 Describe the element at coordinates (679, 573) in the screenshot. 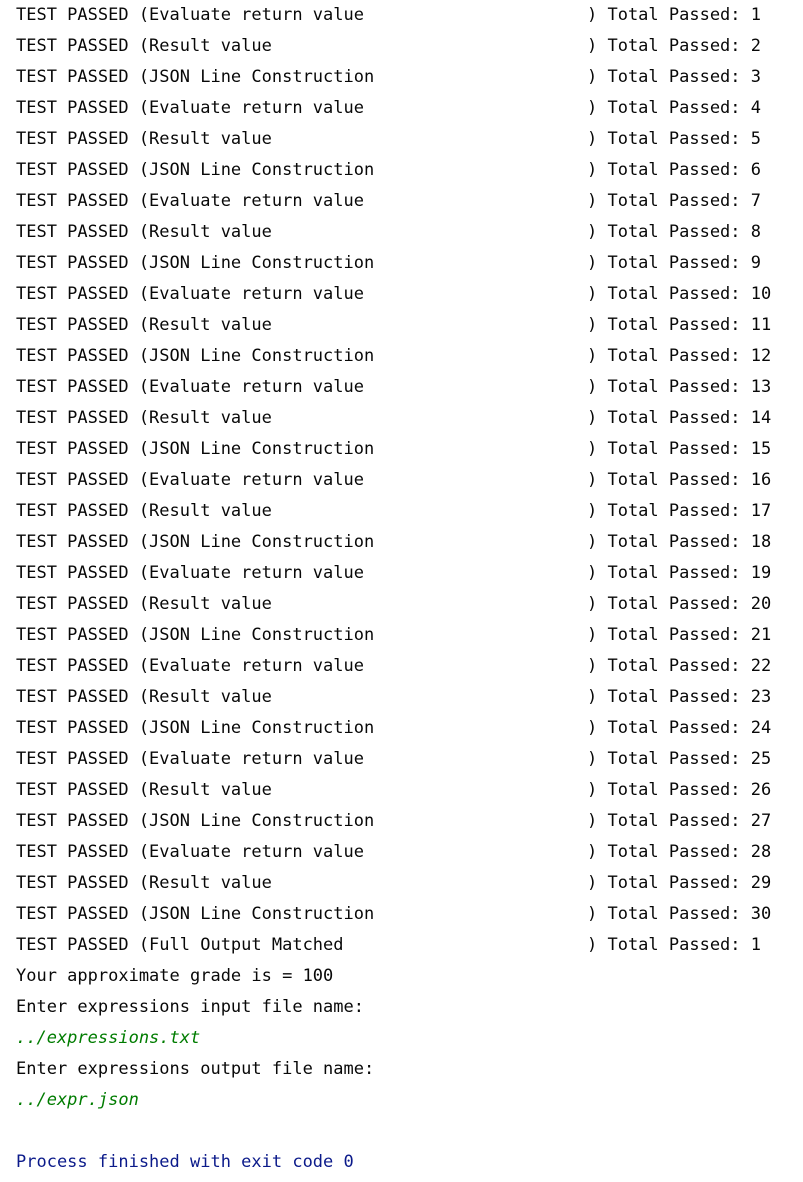

I see `test-total-passed: ) Total Passed: 19` at that location.